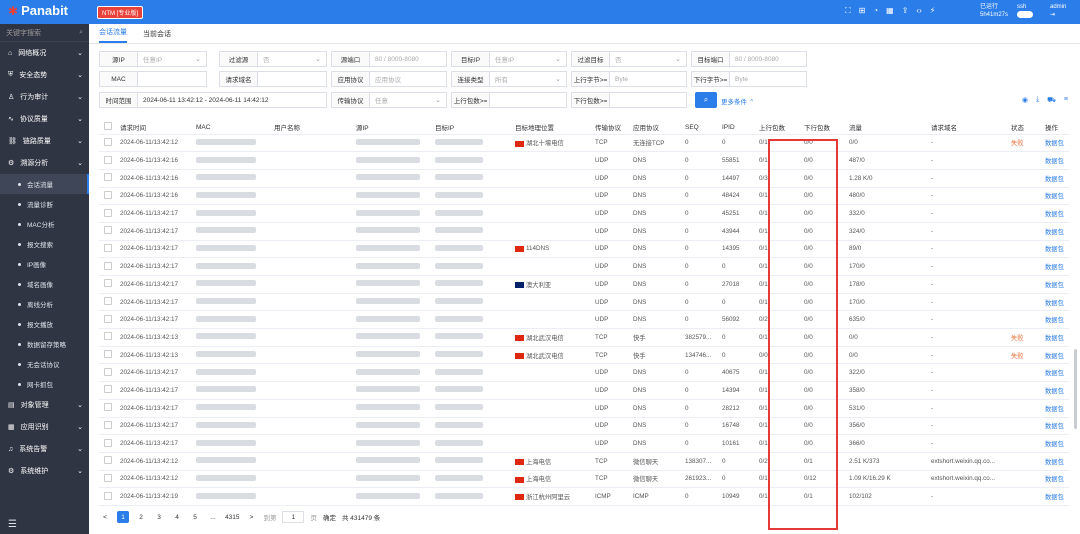  I want to click on column-header: 请求时间, so click(158, 128).